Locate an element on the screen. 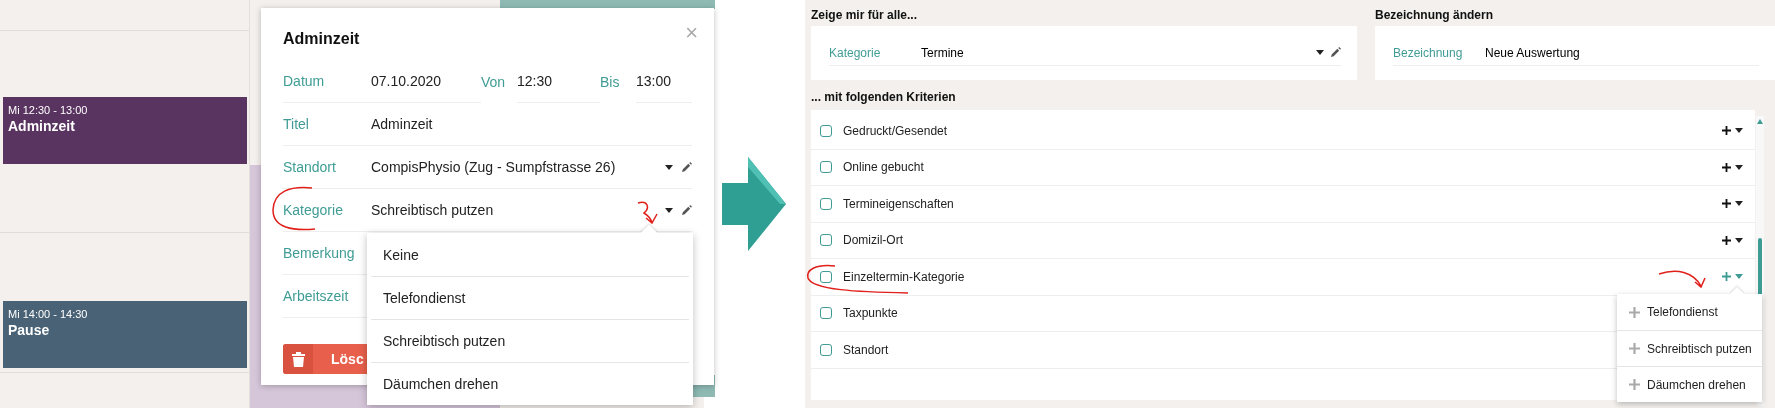 This screenshot has height=408, width=1775. arrow-icon is located at coordinates (754, 204).